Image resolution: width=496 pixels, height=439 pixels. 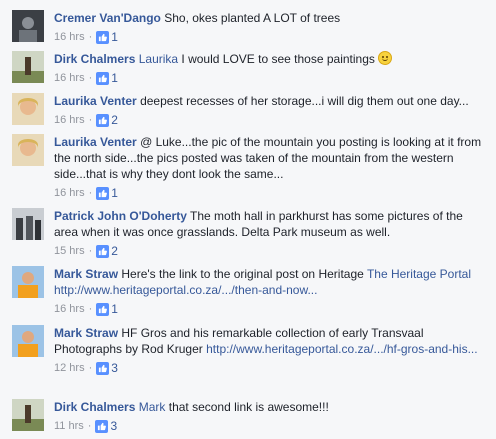 What do you see at coordinates (419, 274) in the screenshot?
I see `heritage-portal-link: The Heritage Portal` at bounding box center [419, 274].